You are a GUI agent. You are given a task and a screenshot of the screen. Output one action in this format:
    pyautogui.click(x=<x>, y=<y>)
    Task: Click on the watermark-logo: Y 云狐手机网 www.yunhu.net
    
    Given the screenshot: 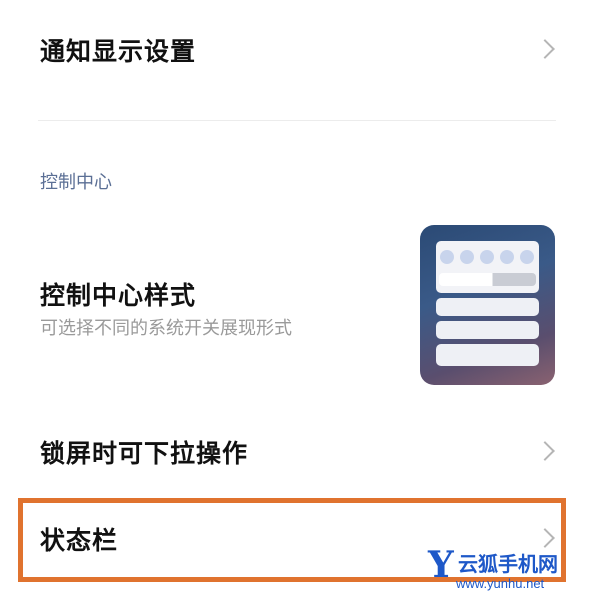 What is the action you would take?
    pyautogui.click(x=505, y=570)
    